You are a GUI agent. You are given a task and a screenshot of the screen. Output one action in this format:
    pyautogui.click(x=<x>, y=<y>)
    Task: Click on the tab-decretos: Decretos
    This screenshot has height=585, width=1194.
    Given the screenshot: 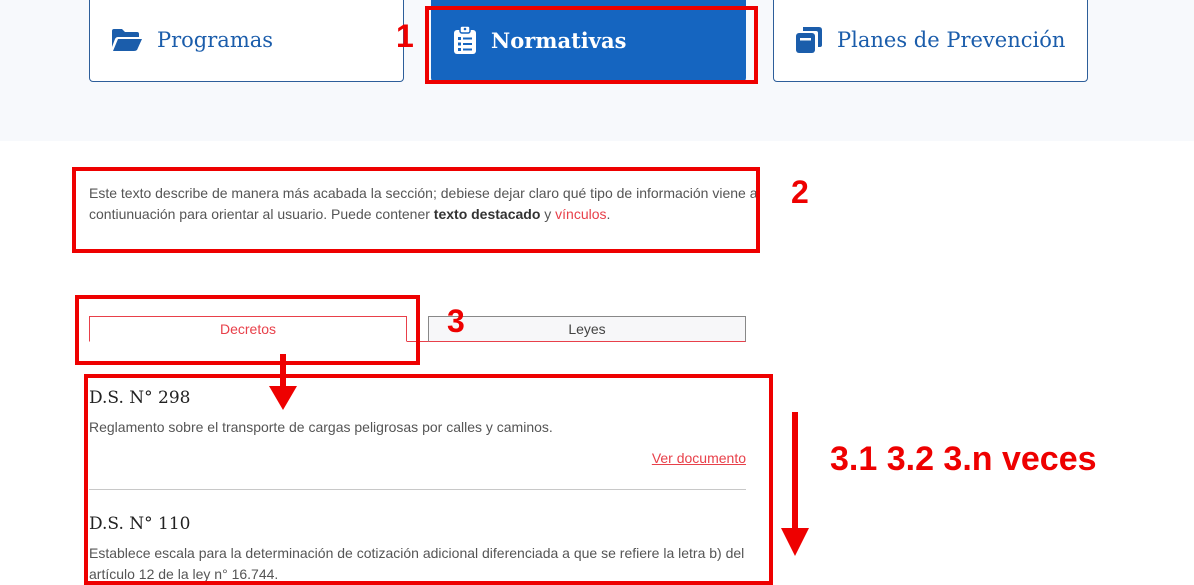 What is the action you would take?
    pyautogui.click(x=248, y=329)
    